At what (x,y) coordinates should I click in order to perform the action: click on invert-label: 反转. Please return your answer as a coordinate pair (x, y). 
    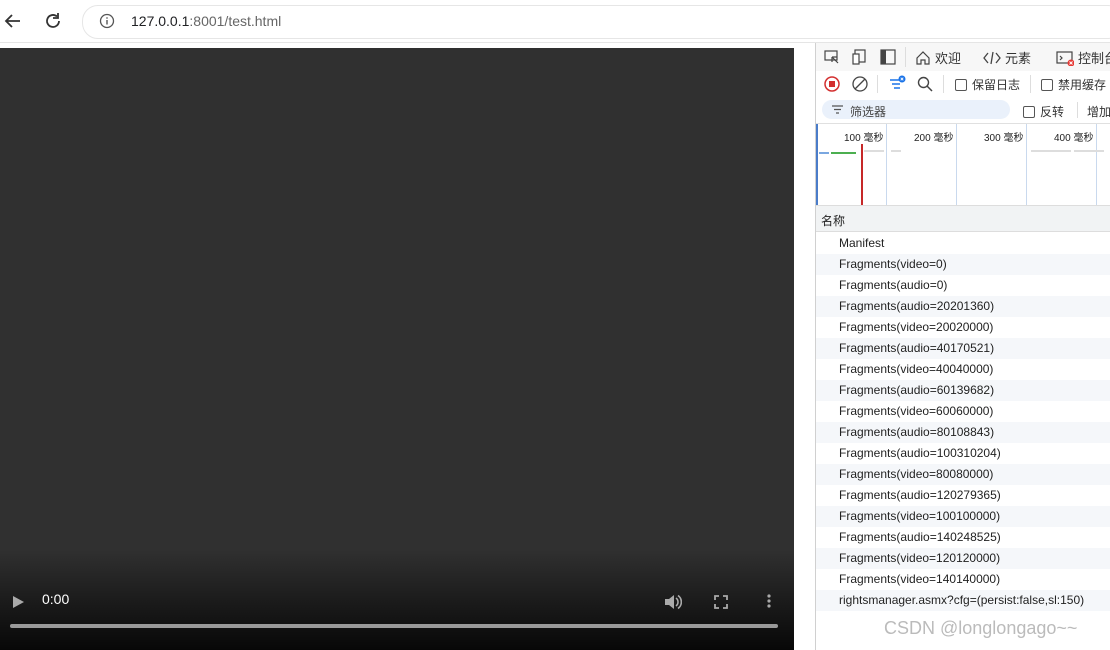
    Looking at the image, I should click on (1052, 112).